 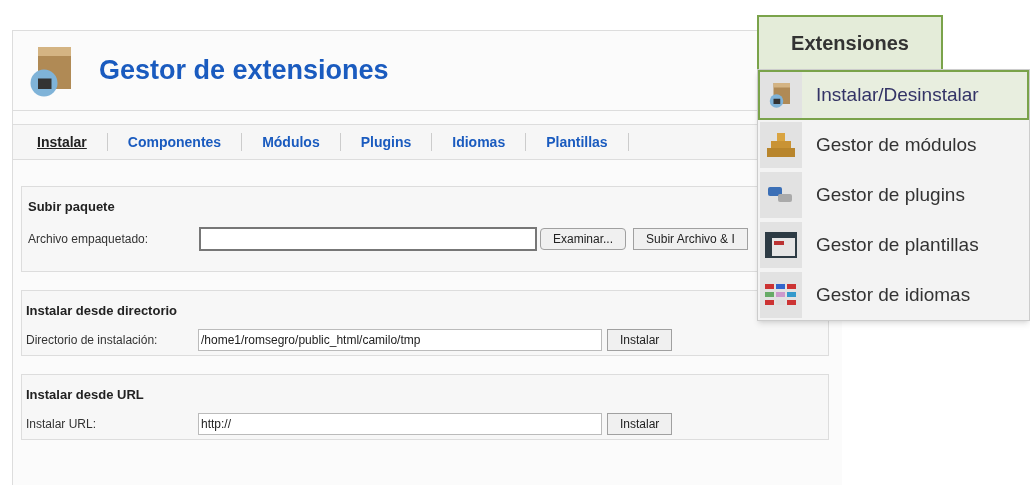 What do you see at coordinates (386, 142) in the screenshot?
I see `tab: Plugins` at bounding box center [386, 142].